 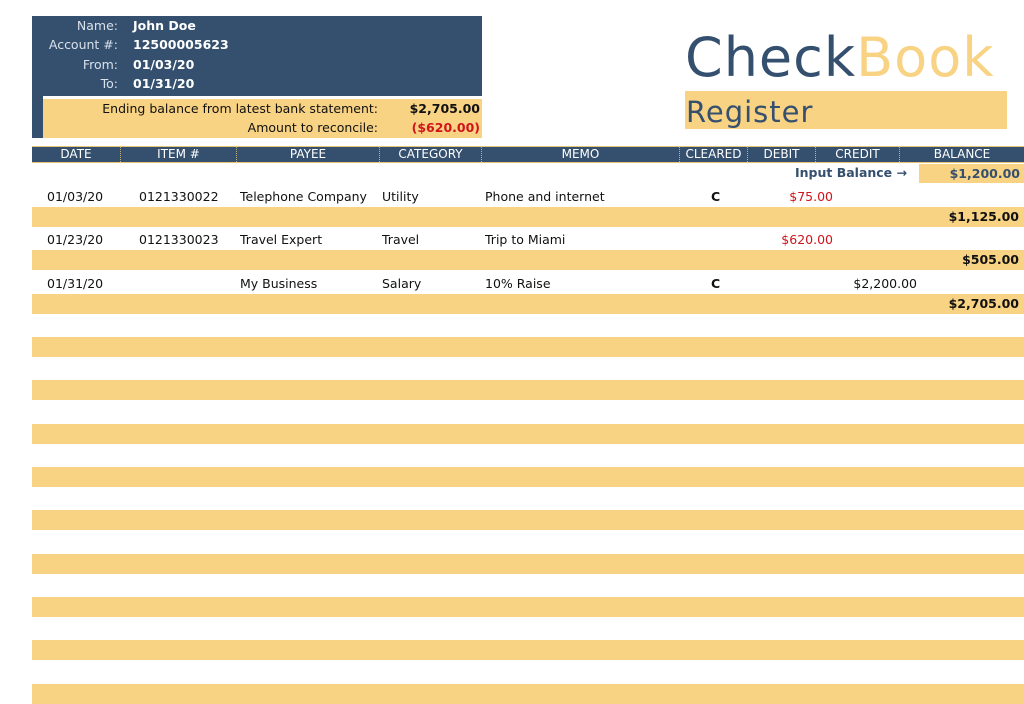 What do you see at coordinates (990, 259) in the screenshot?
I see `row-balance: $505.00` at bounding box center [990, 259].